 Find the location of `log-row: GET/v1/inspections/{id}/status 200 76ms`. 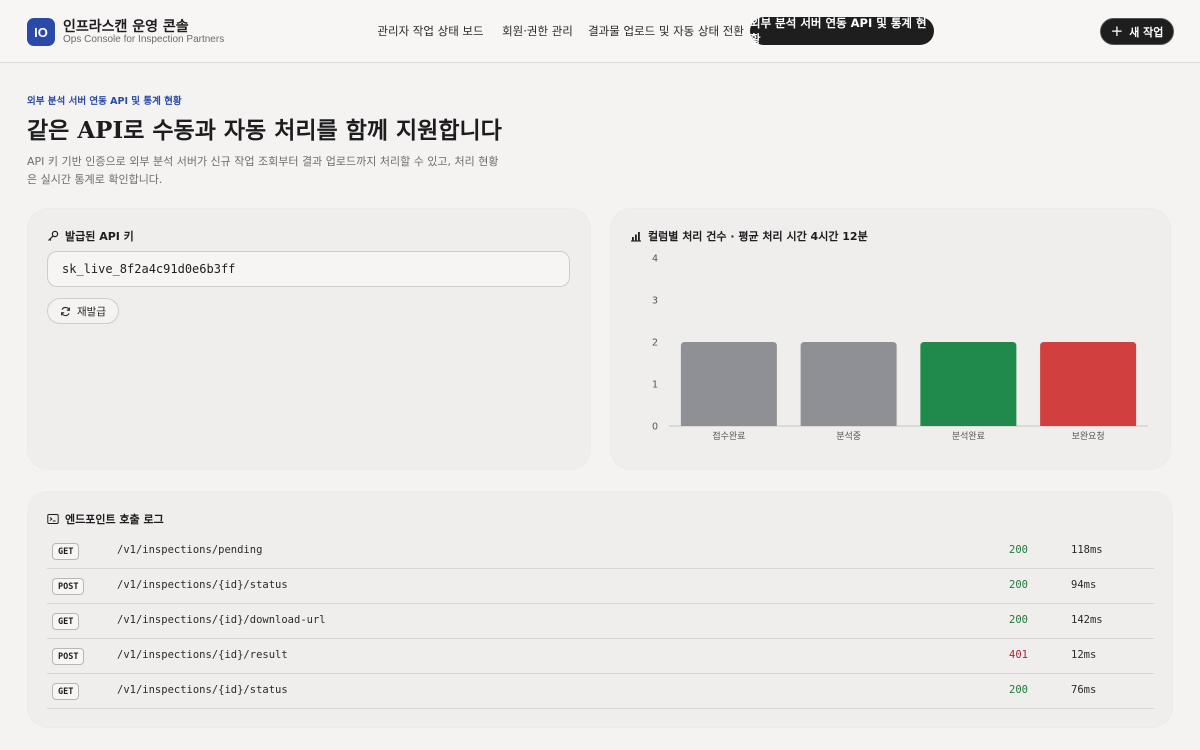

log-row: GET/v1/inspections/{id}/status 200 76ms is located at coordinates (600, 691).